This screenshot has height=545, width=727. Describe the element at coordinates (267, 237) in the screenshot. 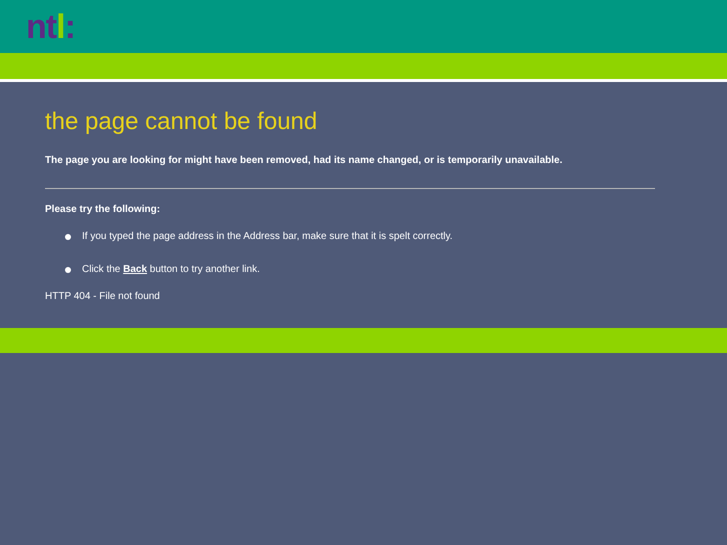

I see `suggestion-text: If you typed the page address in the Address bar, make sure that it is spelt correctly.` at that location.